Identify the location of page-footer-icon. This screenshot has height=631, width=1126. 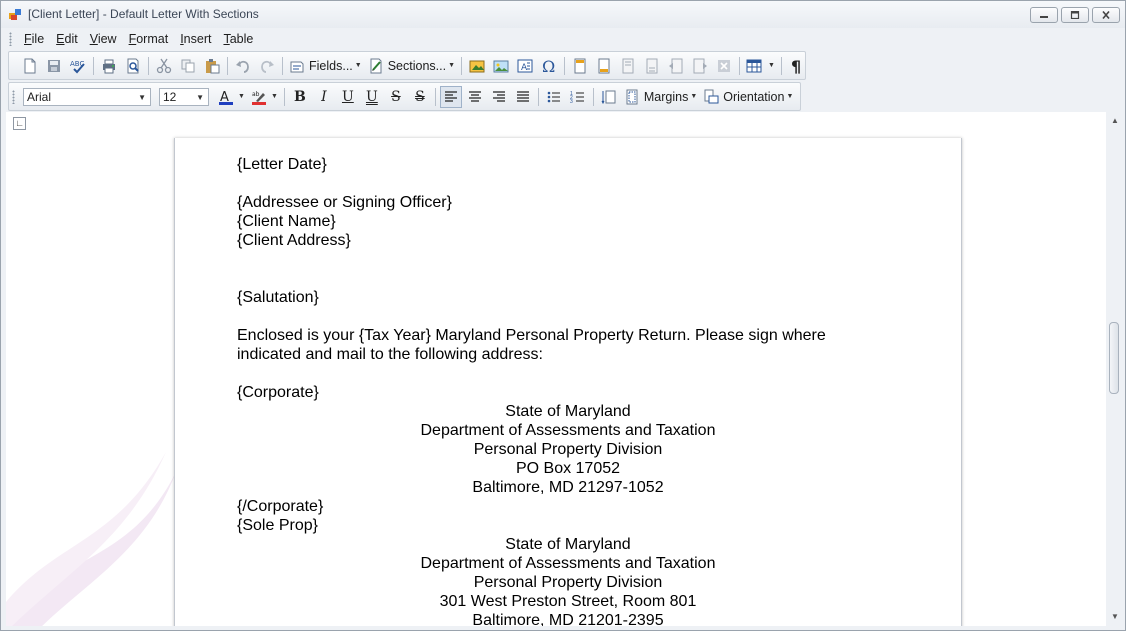
(652, 65).